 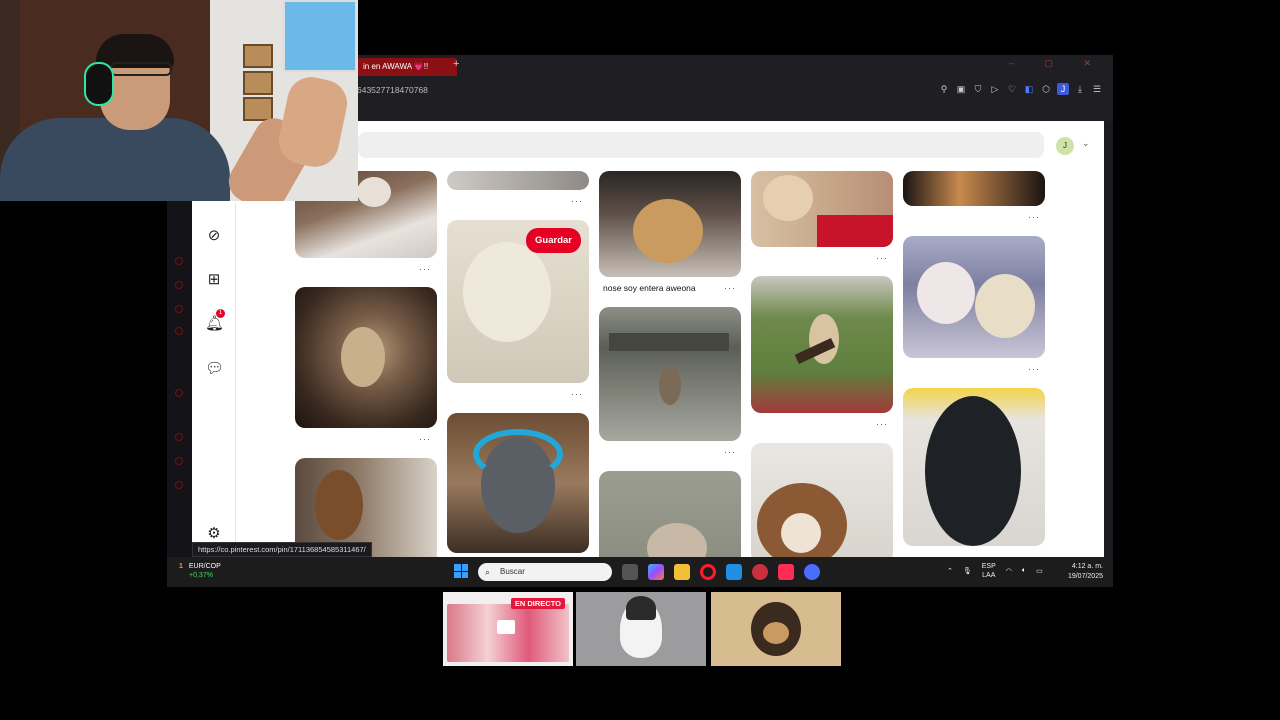 What do you see at coordinates (649, 288) in the screenshot?
I see `pin-caption: nose soy entera aweona` at bounding box center [649, 288].